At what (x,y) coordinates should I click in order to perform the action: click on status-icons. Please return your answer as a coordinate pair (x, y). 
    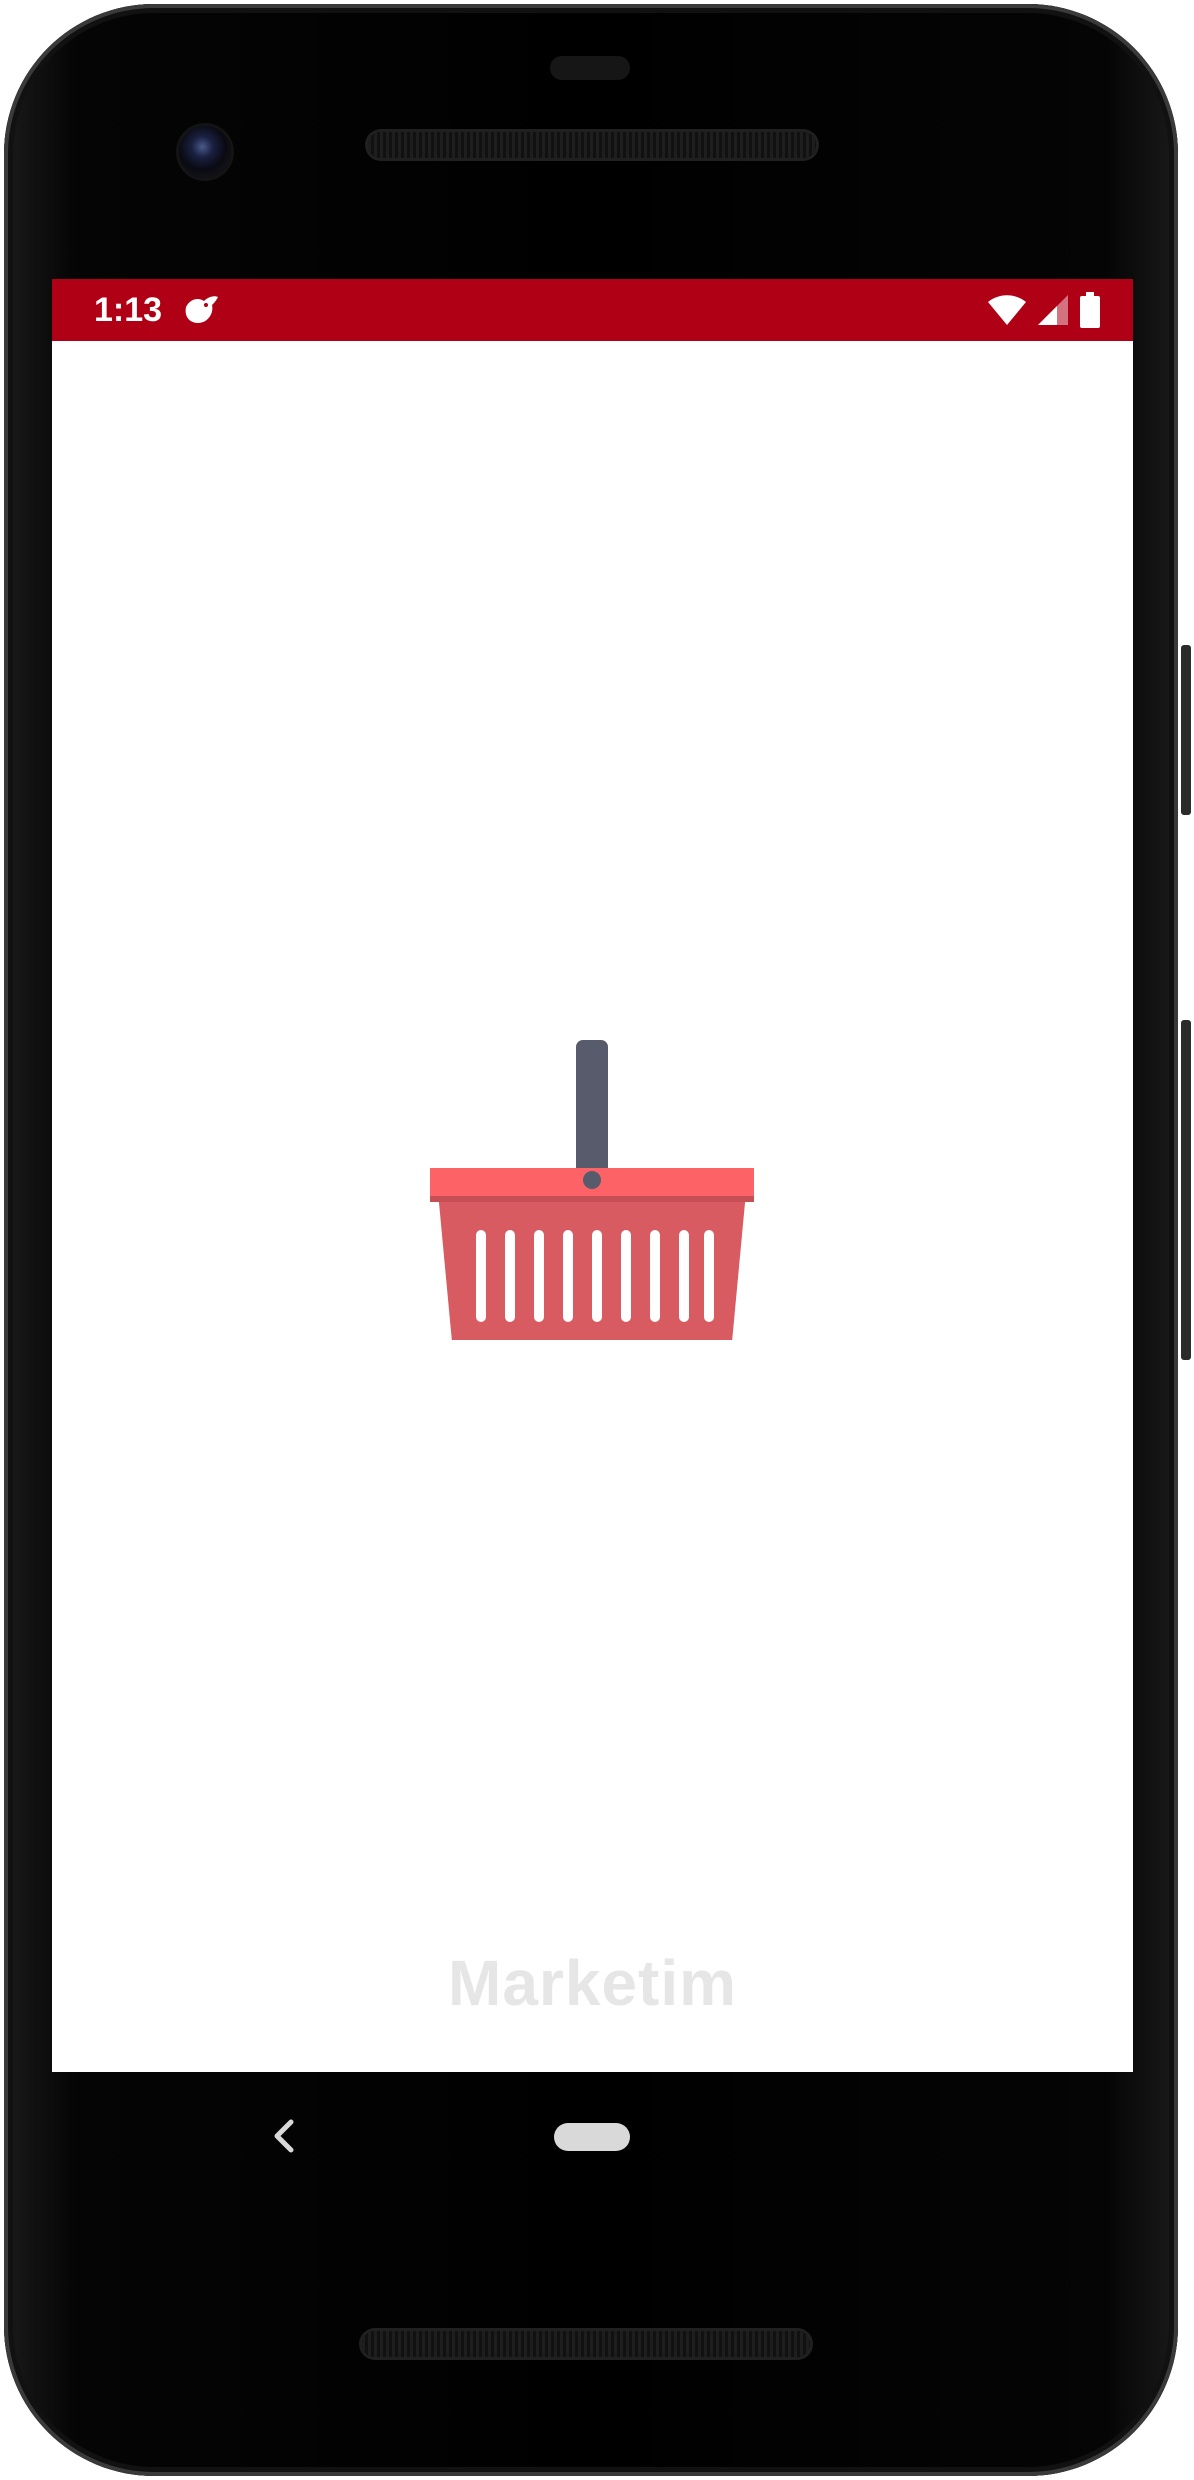
    Looking at the image, I should click on (1044, 310).